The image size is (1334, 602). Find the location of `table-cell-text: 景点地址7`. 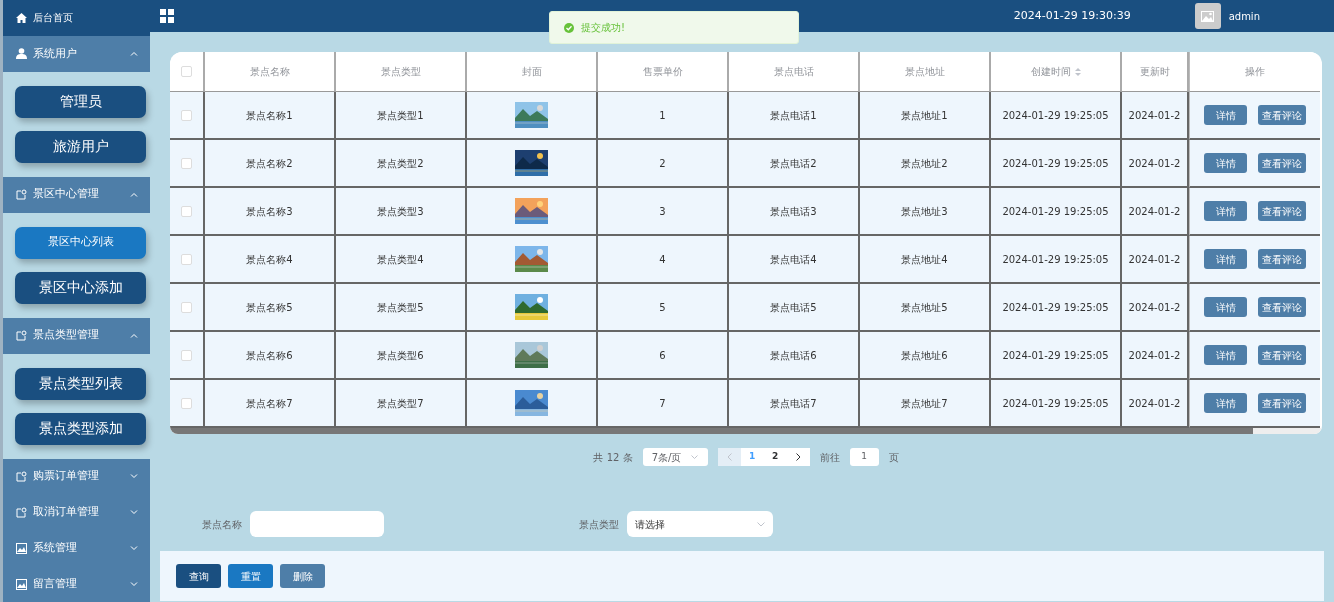

table-cell-text: 景点地址7 is located at coordinates (924, 403).